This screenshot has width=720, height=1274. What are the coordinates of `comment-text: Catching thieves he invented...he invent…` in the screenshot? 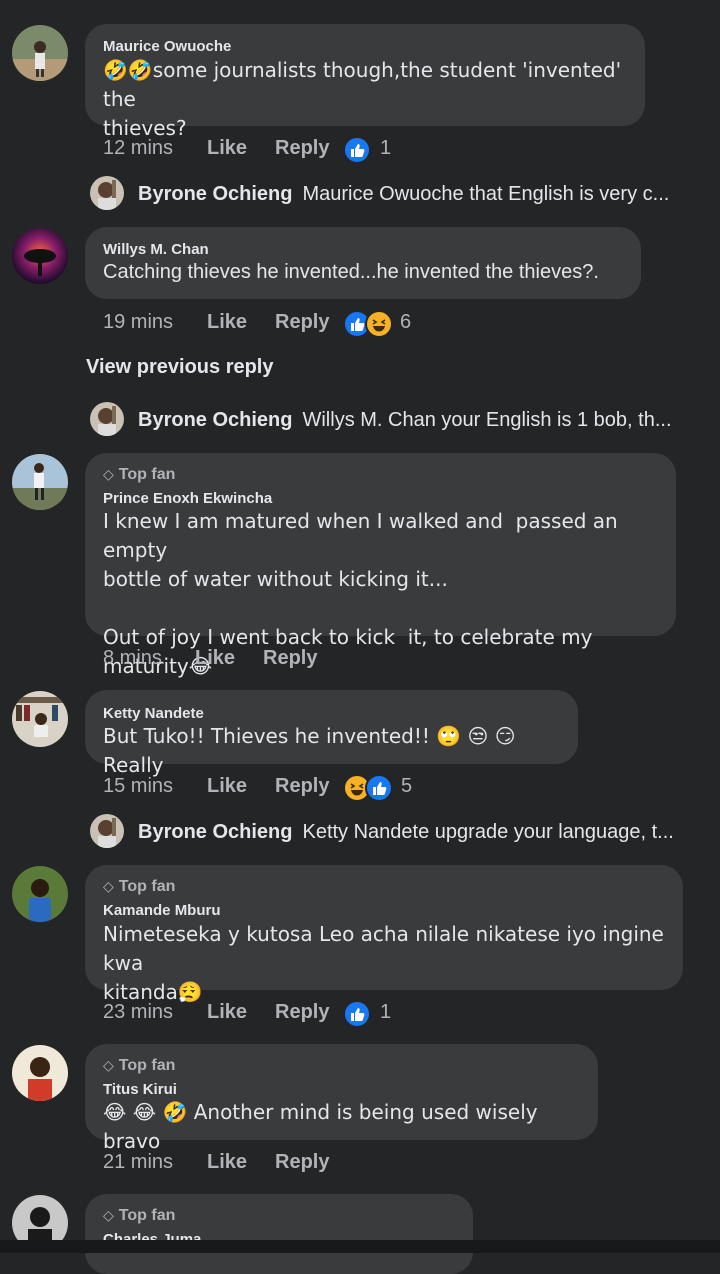 It's located at (351, 272).